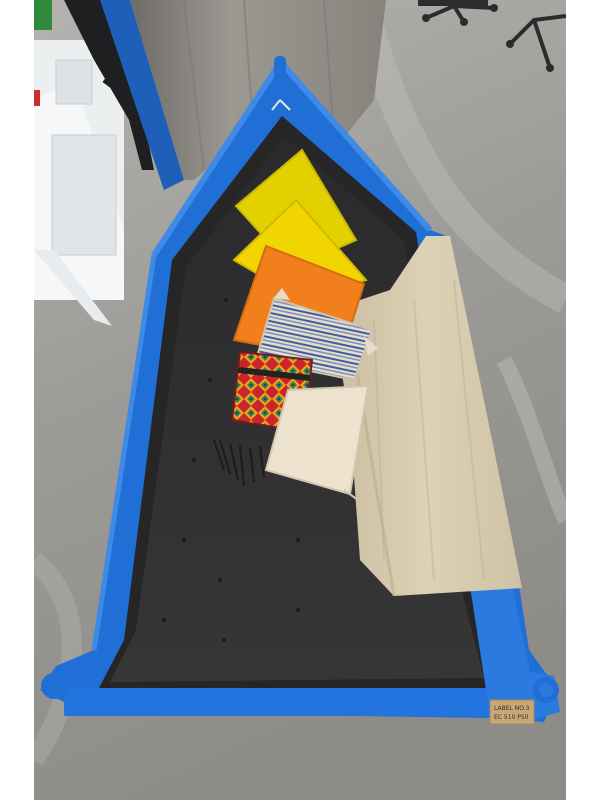 The width and height of the screenshot is (600, 800). Describe the element at coordinates (511, 717) in the screenshot. I see `plate-line-2: EC 510 P50` at that location.